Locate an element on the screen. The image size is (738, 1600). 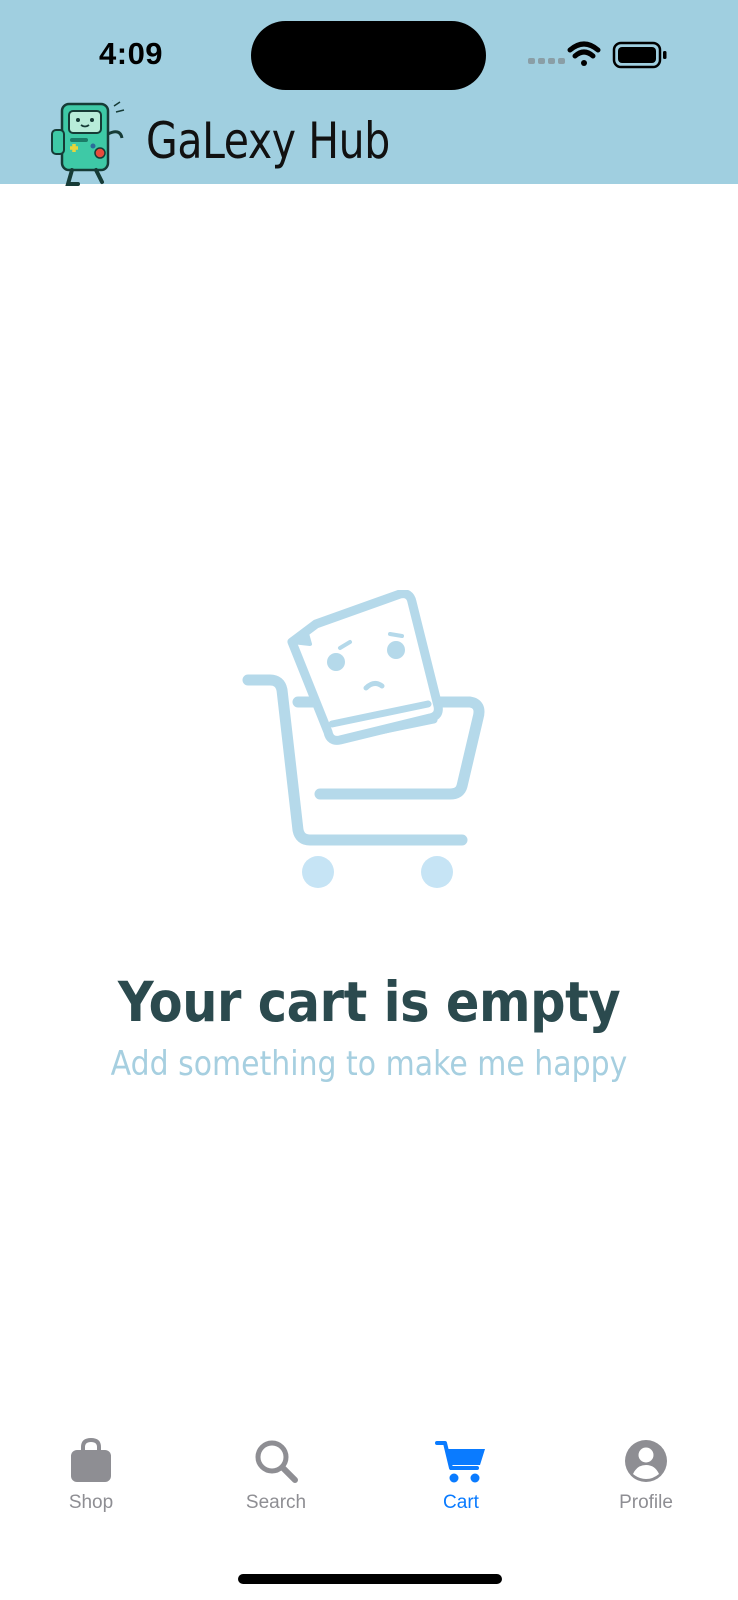
tab-cart: Cart is located at coordinates (461, 1488).